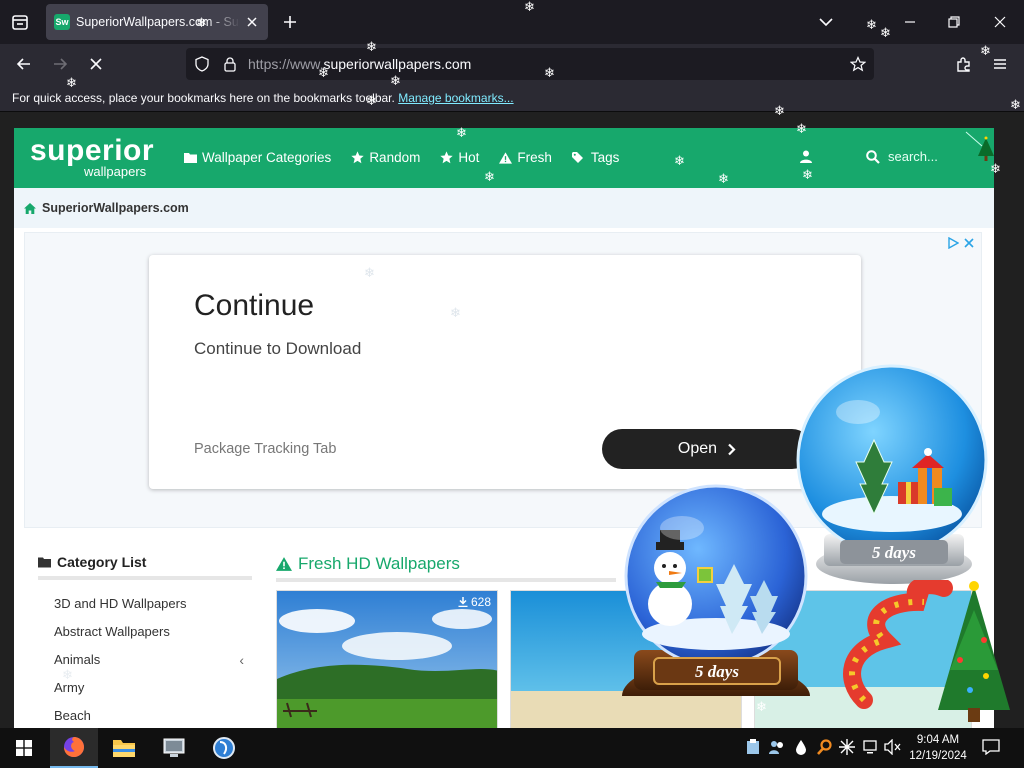  I want to click on fresh-wallpapers-heading: Fresh HD Wallpapers, so click(446, 568).